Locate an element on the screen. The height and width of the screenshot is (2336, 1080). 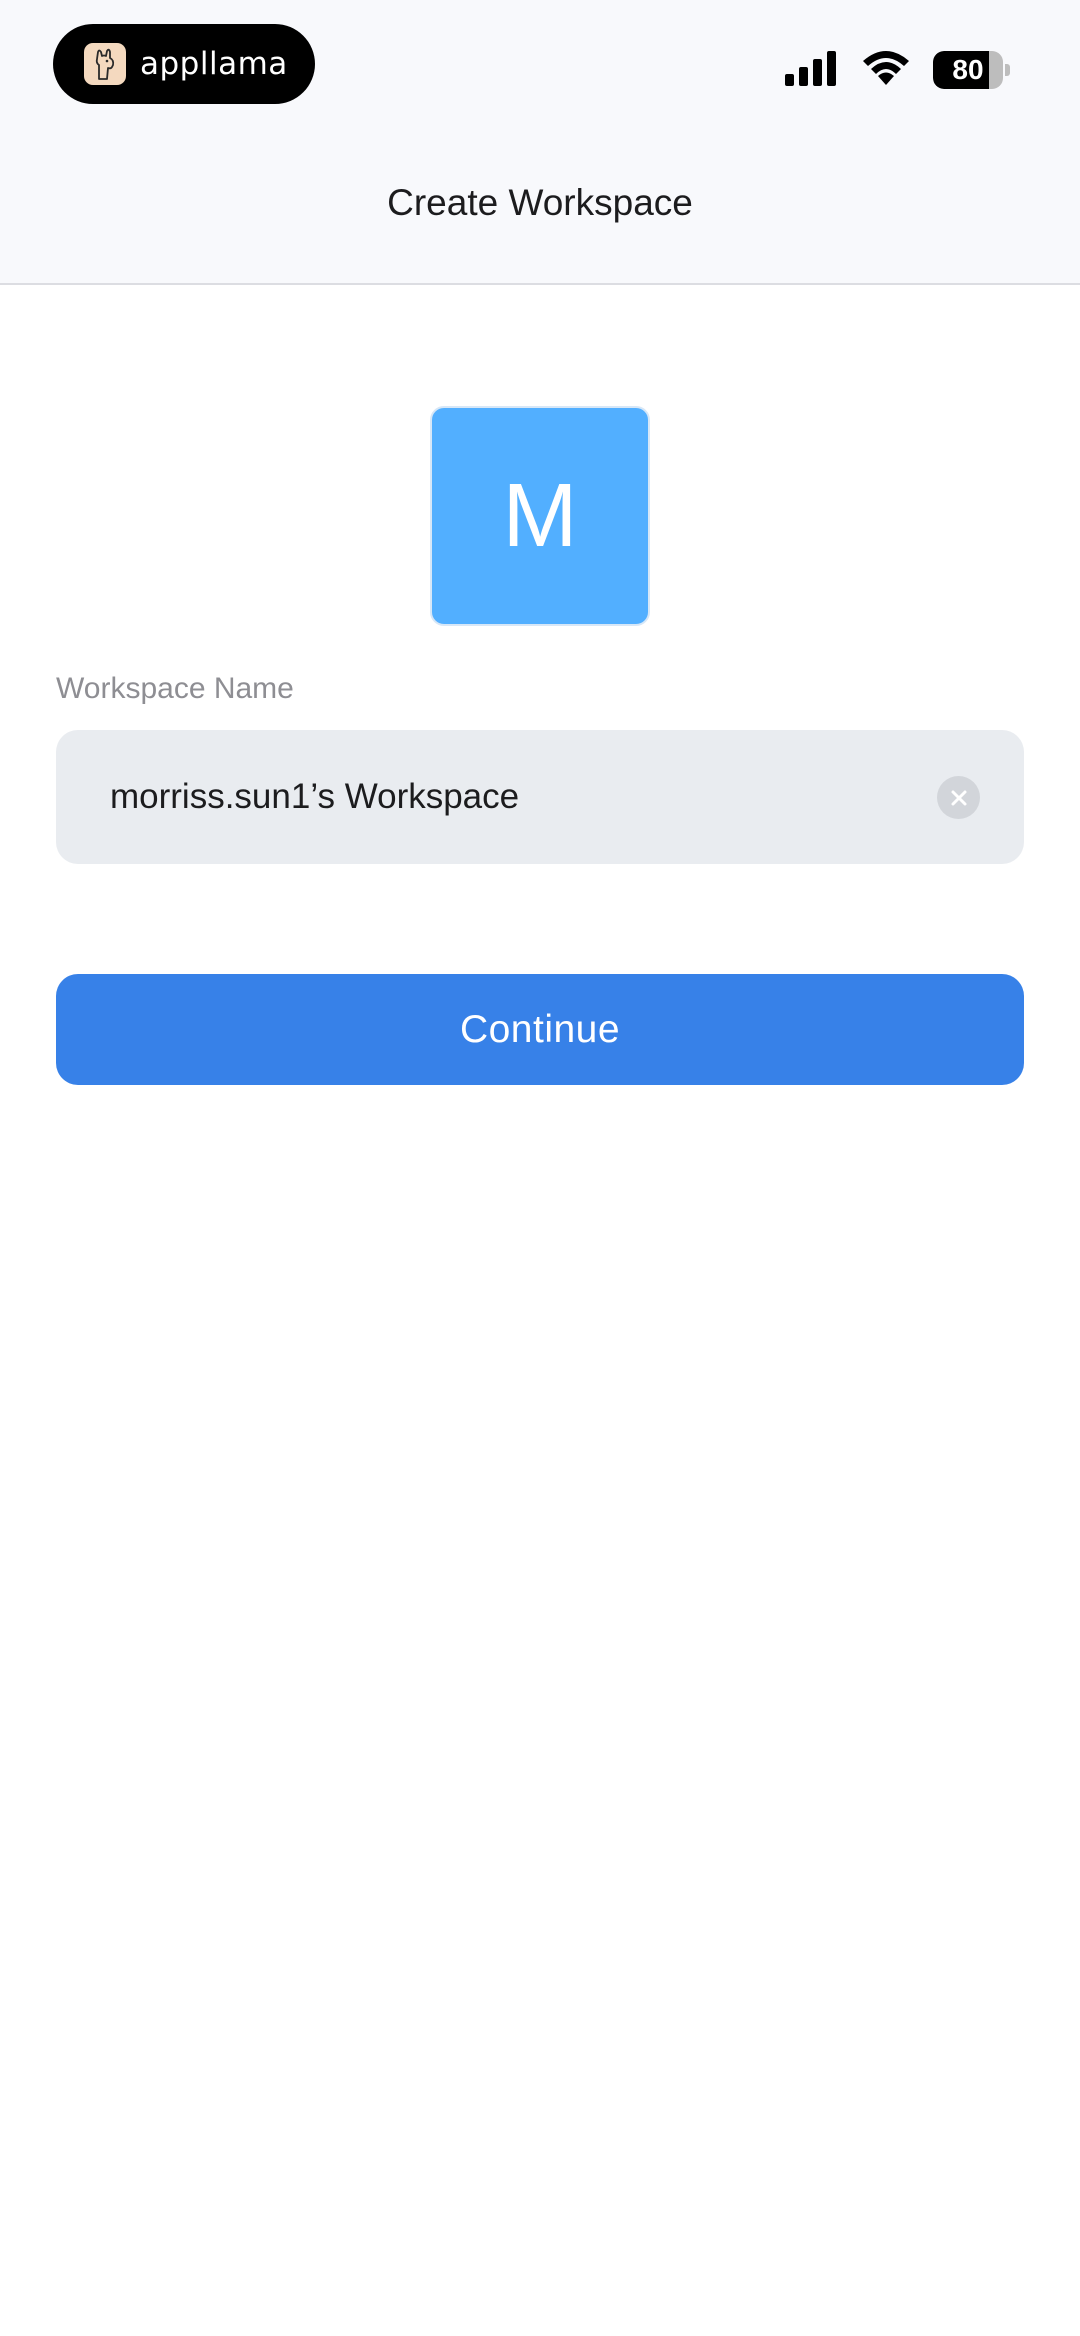
workspace-name-field is located at coordinates (540, 797).